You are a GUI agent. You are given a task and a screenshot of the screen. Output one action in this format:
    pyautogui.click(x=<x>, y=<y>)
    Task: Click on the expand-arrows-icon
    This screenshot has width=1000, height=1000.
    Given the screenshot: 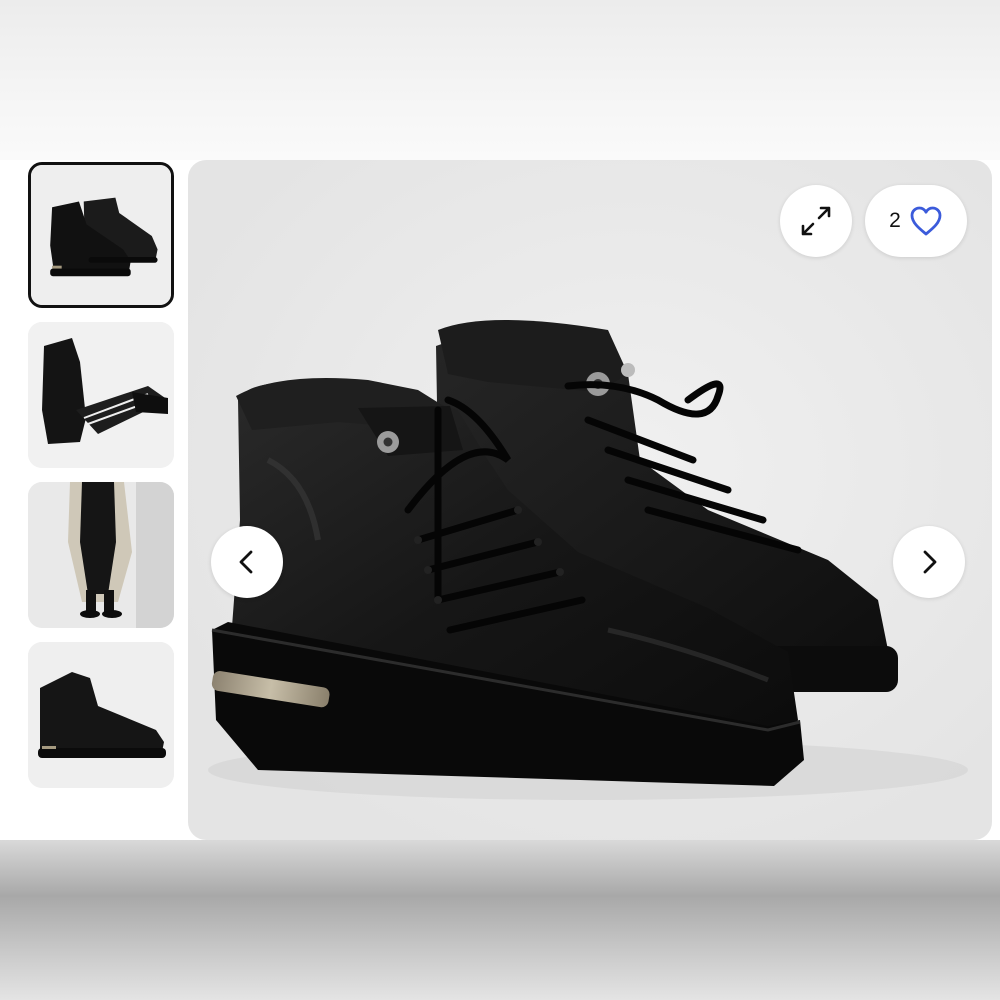 What is the action you would take?
    pyautogui.click(x=816, y=221)
    